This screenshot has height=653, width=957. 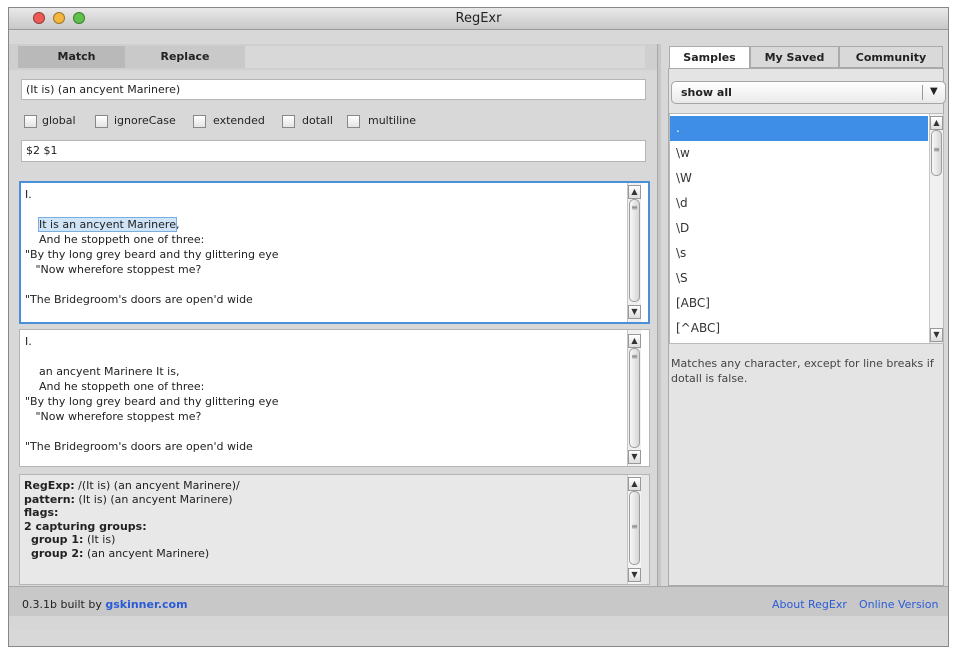 I want to click on window-title: RegExr, so click(x=478, y=18).